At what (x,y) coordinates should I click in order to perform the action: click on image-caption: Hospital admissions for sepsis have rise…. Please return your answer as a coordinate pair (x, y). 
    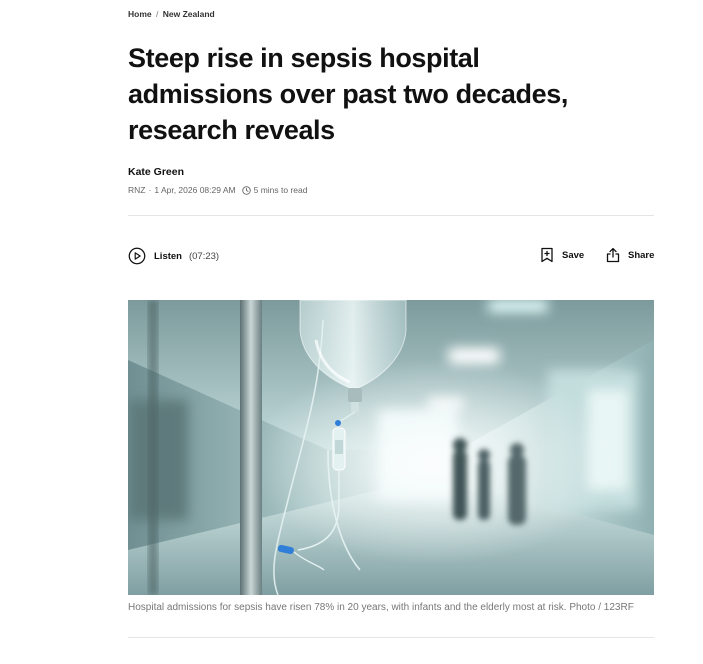
    Looking at the image, I should click on (381, 607).